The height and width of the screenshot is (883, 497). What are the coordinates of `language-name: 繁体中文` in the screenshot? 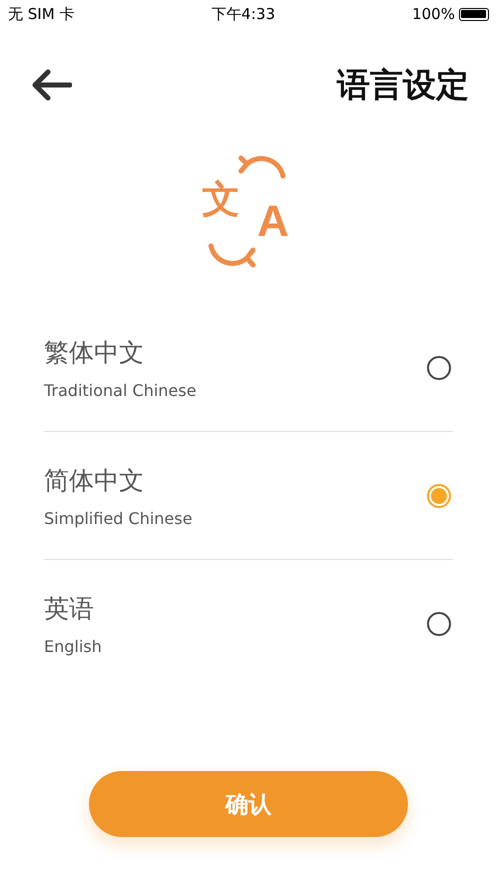 It's located at (94, 352).